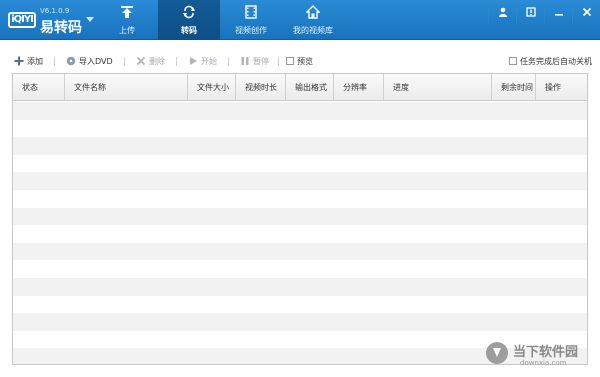 The image size is (600, 377). I want to click on menu-dropdown-icon, so click(90, 19).